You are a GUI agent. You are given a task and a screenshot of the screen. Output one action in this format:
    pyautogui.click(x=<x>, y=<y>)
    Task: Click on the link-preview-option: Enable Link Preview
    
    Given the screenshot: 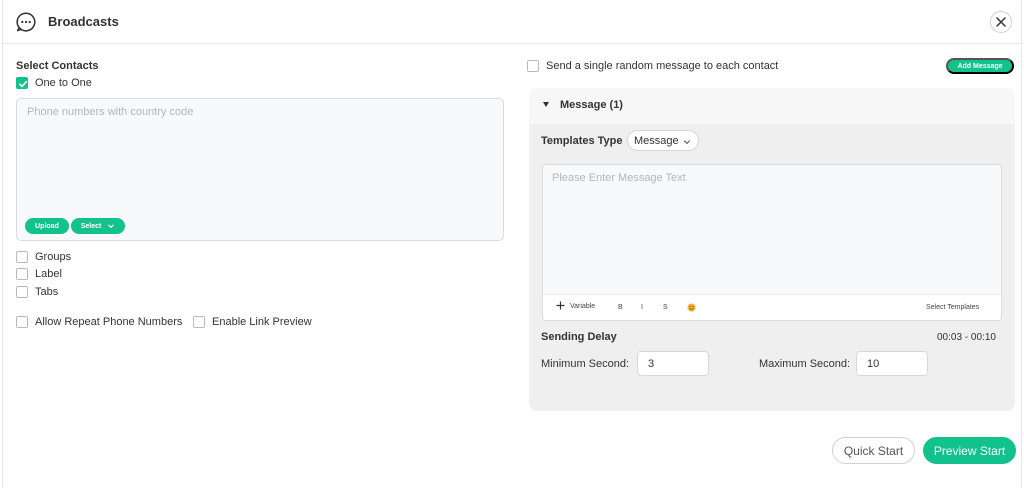 What is the action you would take?
    pyautogui.click(x=252, y=322)
    